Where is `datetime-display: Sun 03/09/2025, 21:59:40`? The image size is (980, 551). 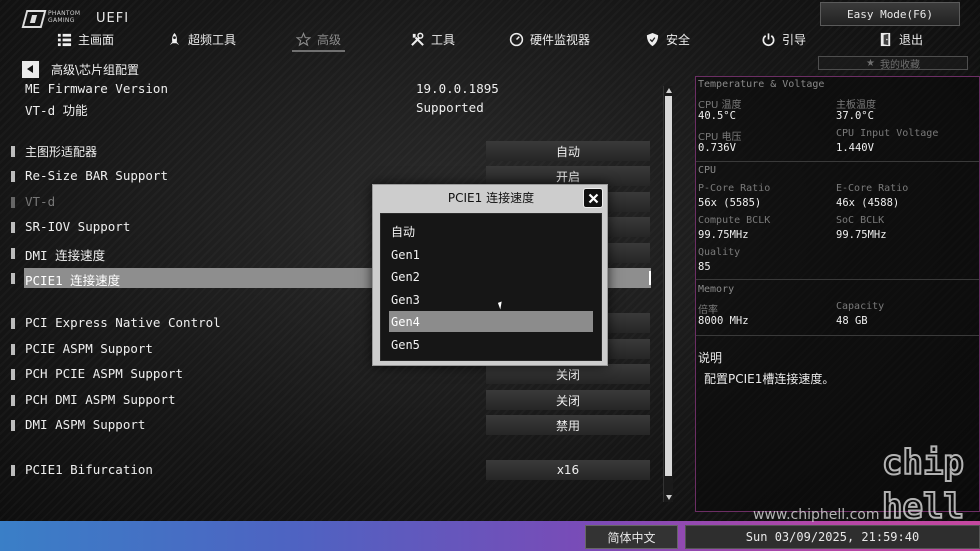
datetime-display: Sun 03/09/2025, 21:59:40 is located at coordinates (832, 537).